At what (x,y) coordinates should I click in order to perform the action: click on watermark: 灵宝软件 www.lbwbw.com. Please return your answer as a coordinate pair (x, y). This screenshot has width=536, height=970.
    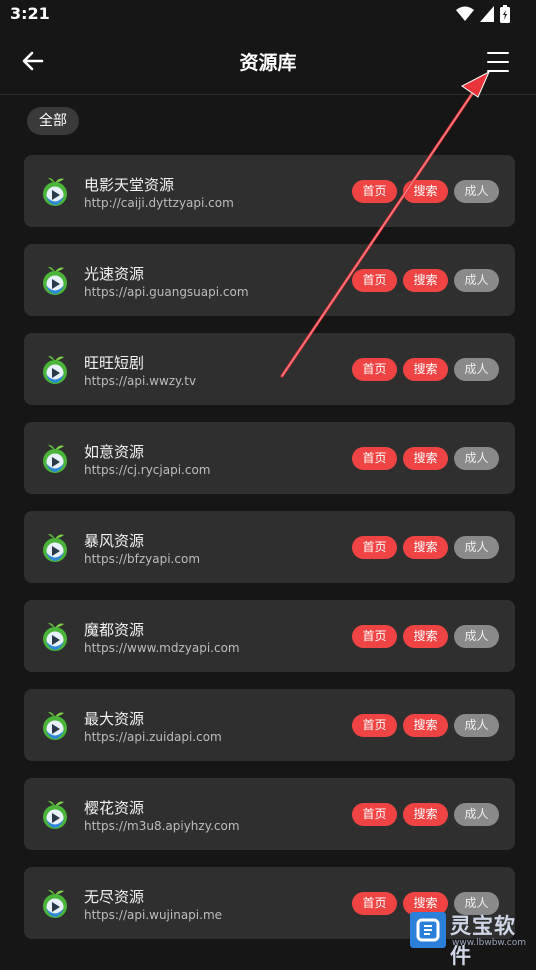
    Looking at the image, I should click on (473, 939).